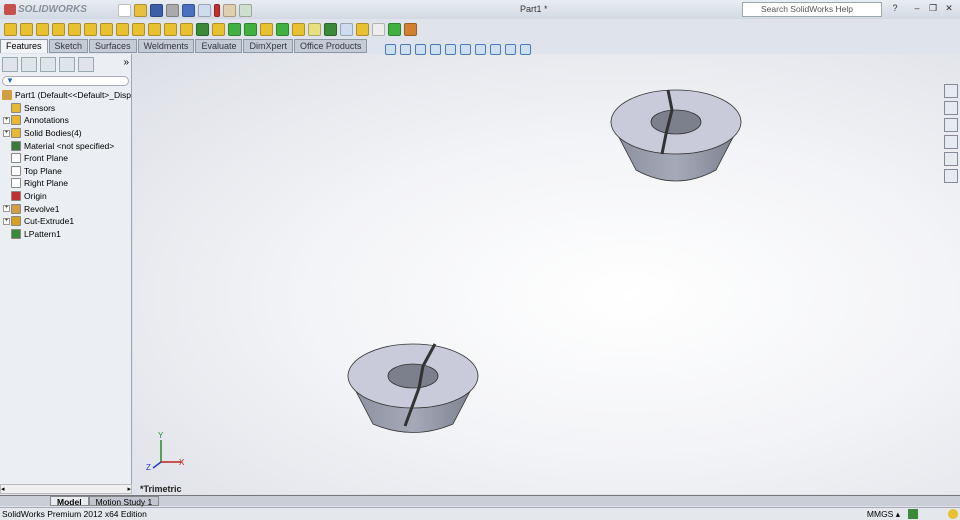 The width and height of the screenshot is (960, 520). What do you see at coordinates (812, 9) in the screenshot?
I see `help-search-input: Search SolidWorks Help` at bounding box center [812, 9].